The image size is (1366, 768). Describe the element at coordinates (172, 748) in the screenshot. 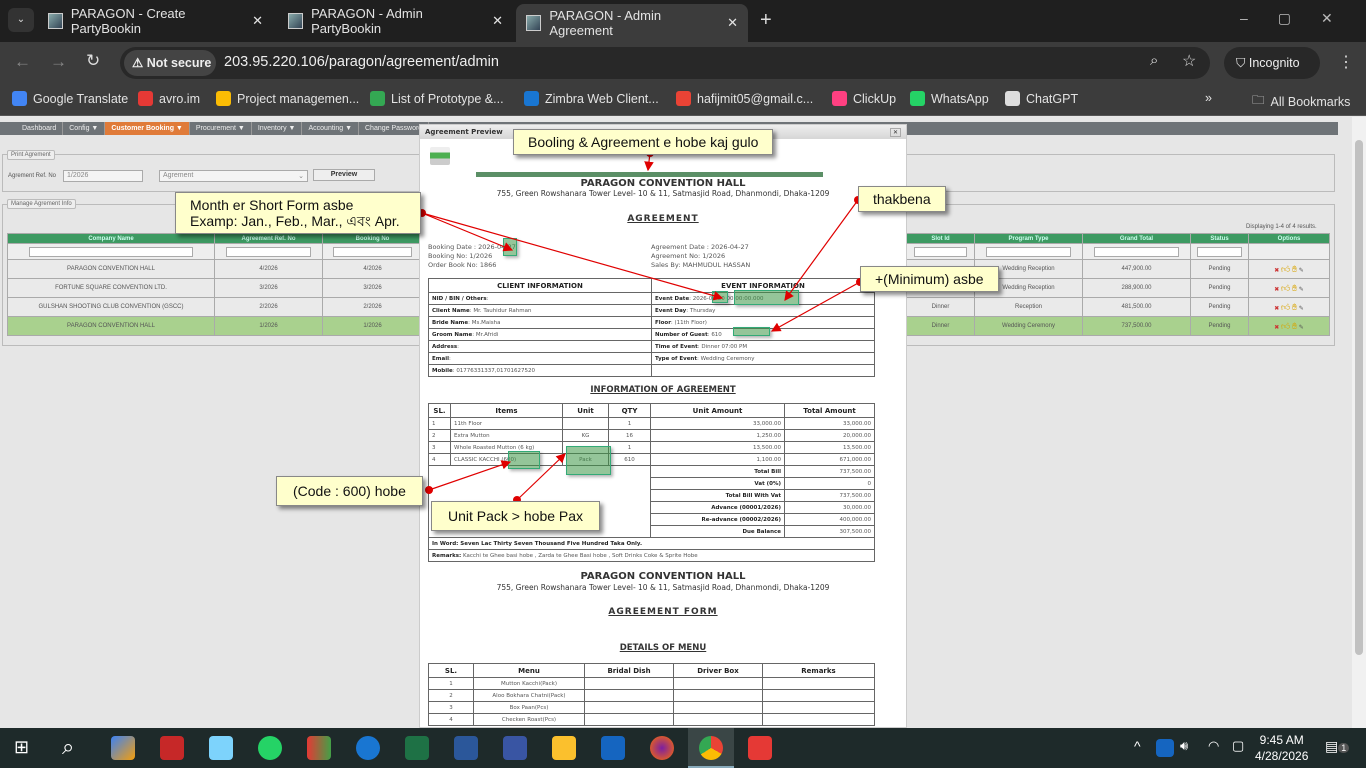

I see `avro-keyboard-icon` at that location.